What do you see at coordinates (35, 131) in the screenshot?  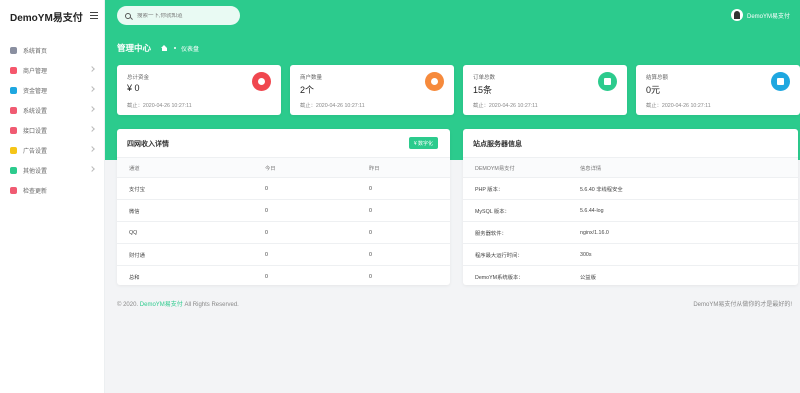 I see `sidebar-item-label: 接口设置` at bounding box center [35, 131].